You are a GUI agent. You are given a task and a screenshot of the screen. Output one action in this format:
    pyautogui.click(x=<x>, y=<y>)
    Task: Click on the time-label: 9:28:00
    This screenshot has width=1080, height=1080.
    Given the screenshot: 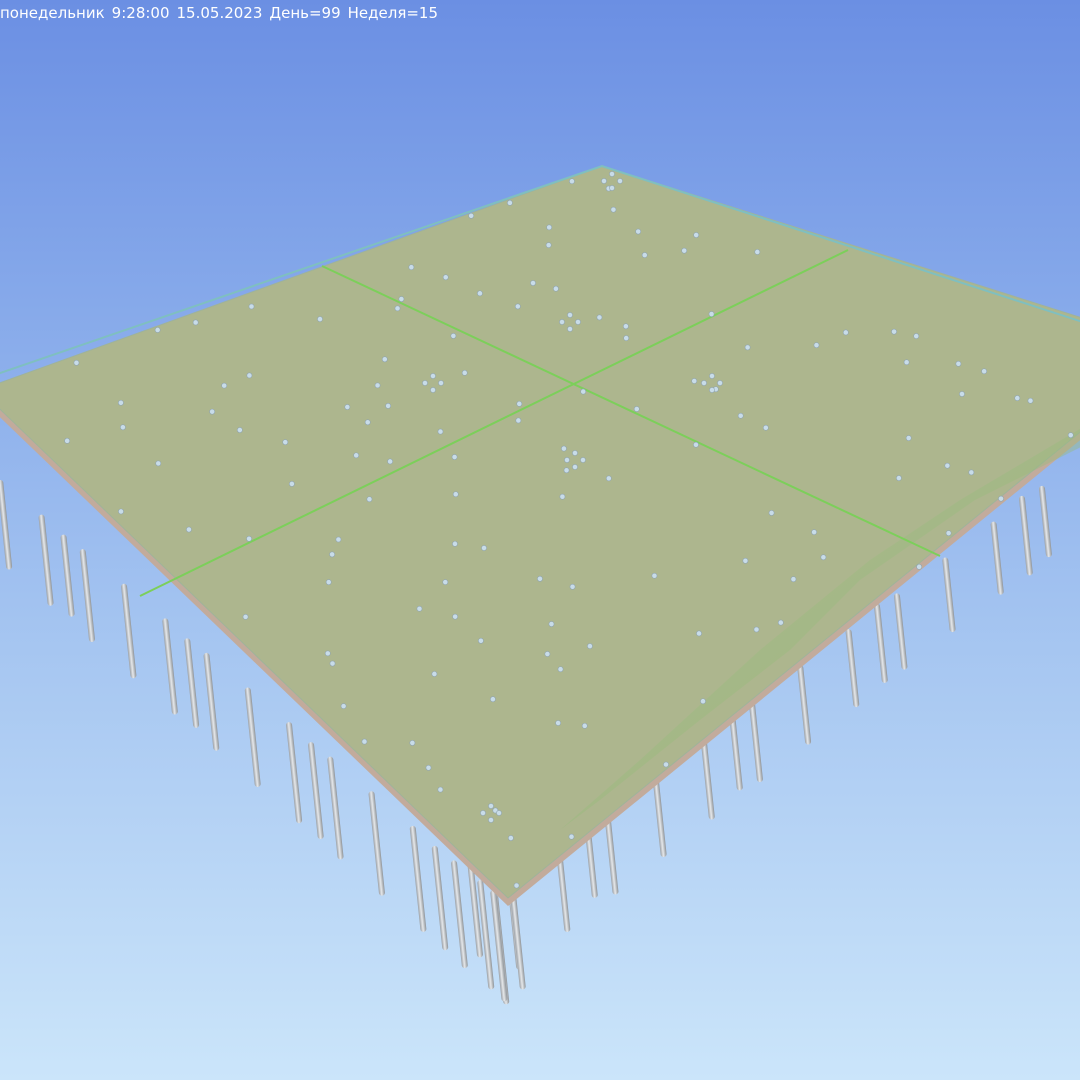 What is the action you would take?
    pyautogui.click(x=140, y=13)
    